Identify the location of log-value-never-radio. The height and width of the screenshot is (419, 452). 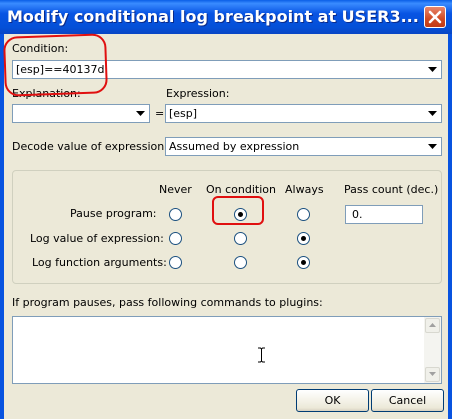
(175, 238).